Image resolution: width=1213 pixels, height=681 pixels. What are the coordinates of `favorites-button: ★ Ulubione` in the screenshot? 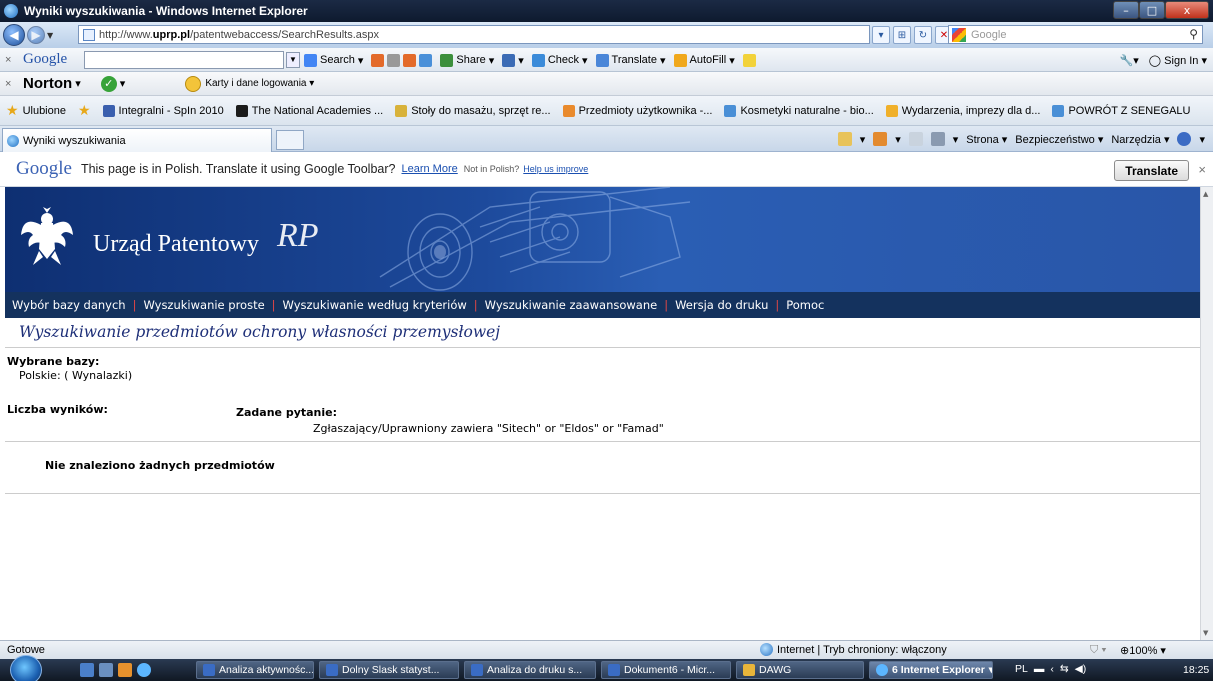 It's located at (36, 110).